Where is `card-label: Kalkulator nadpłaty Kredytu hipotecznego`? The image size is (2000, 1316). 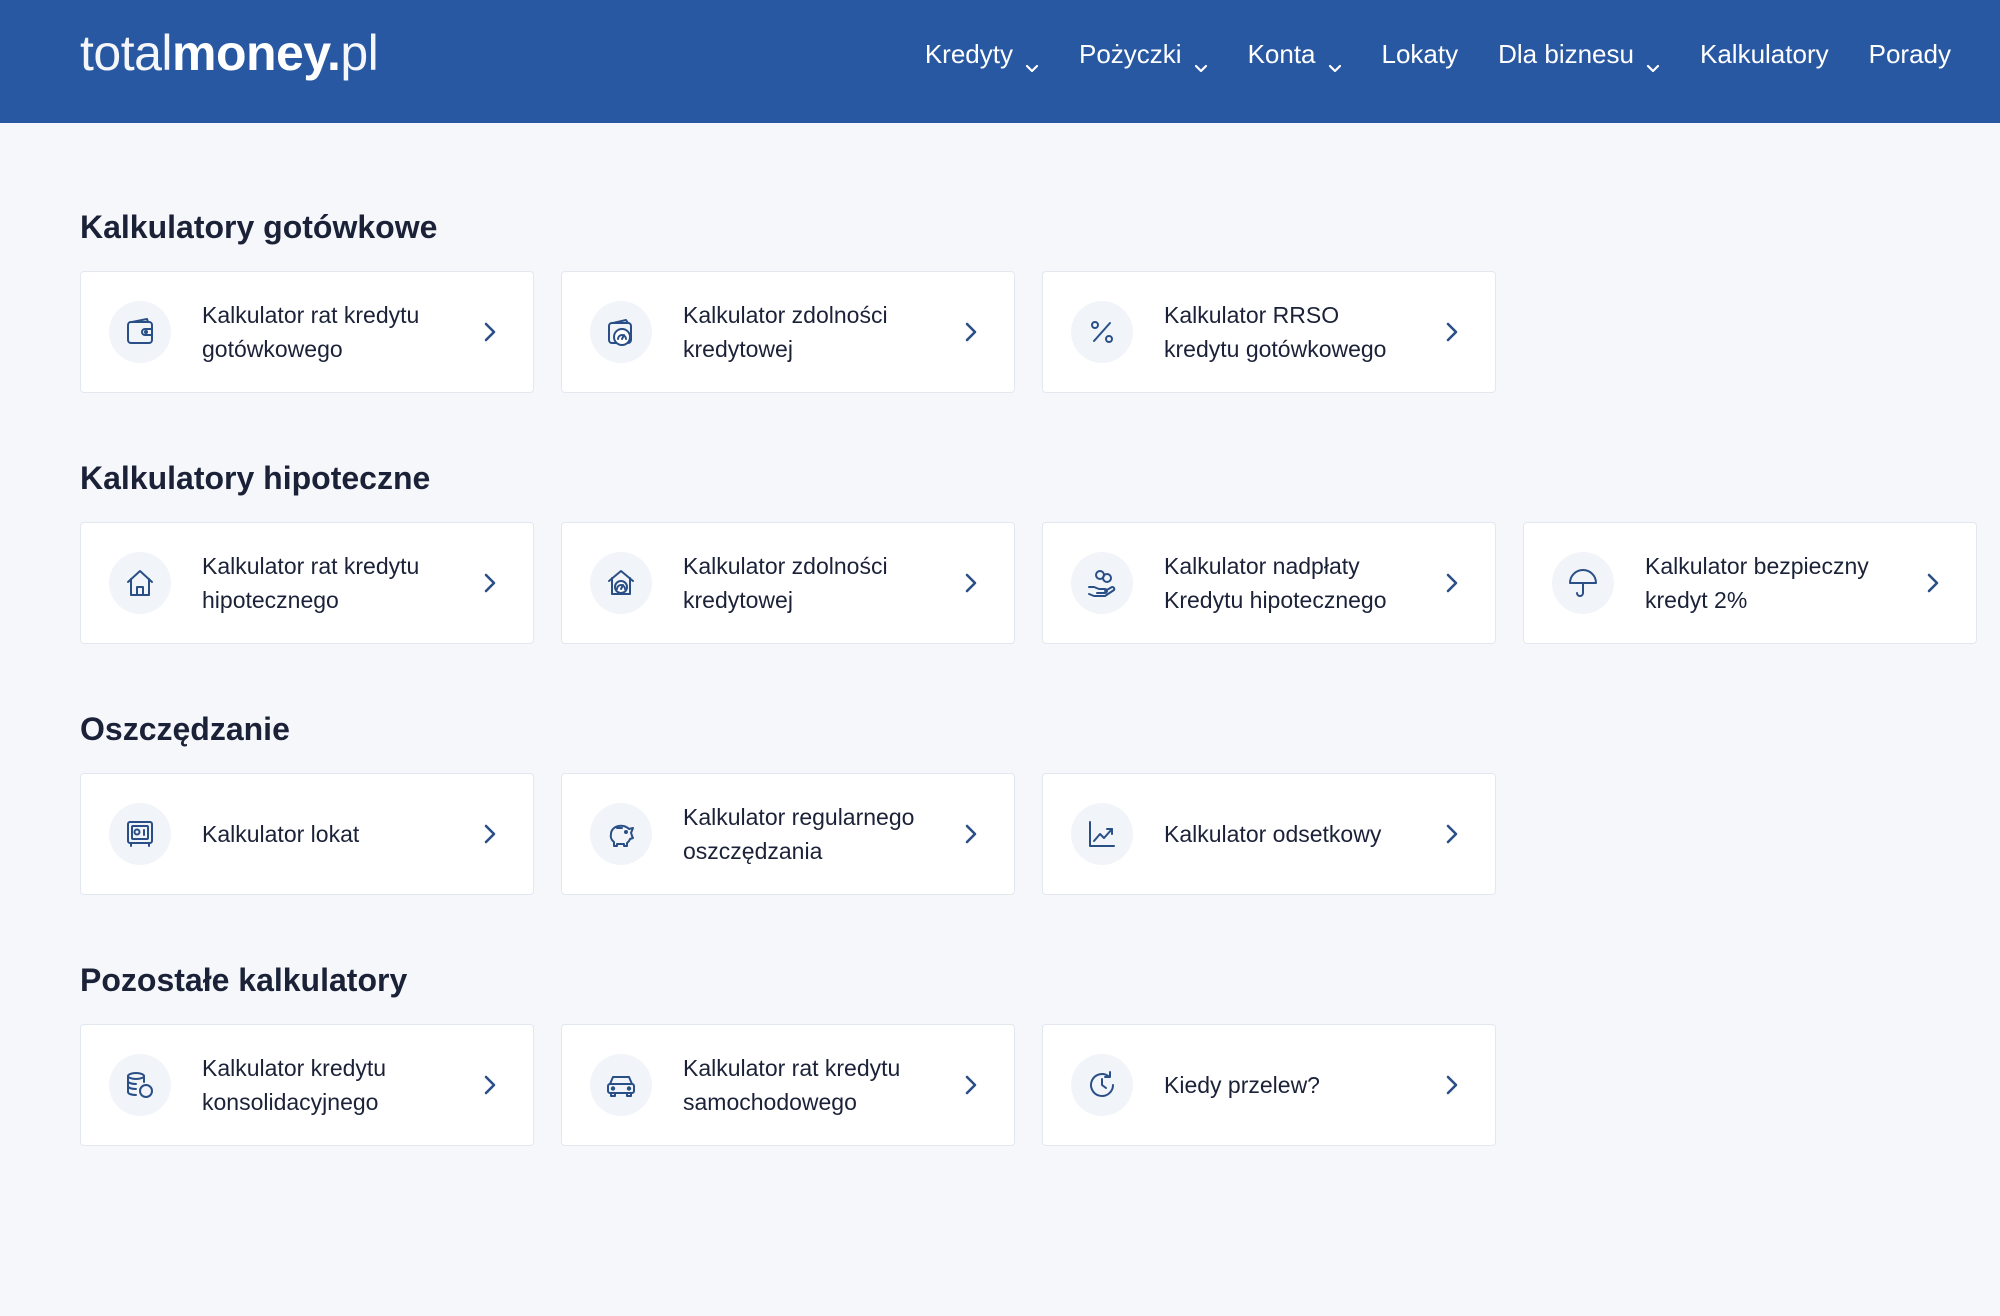
card-label: Kalkulator nadpłaty Kredytu hipotecznego is located at coordinates (1275, 583).